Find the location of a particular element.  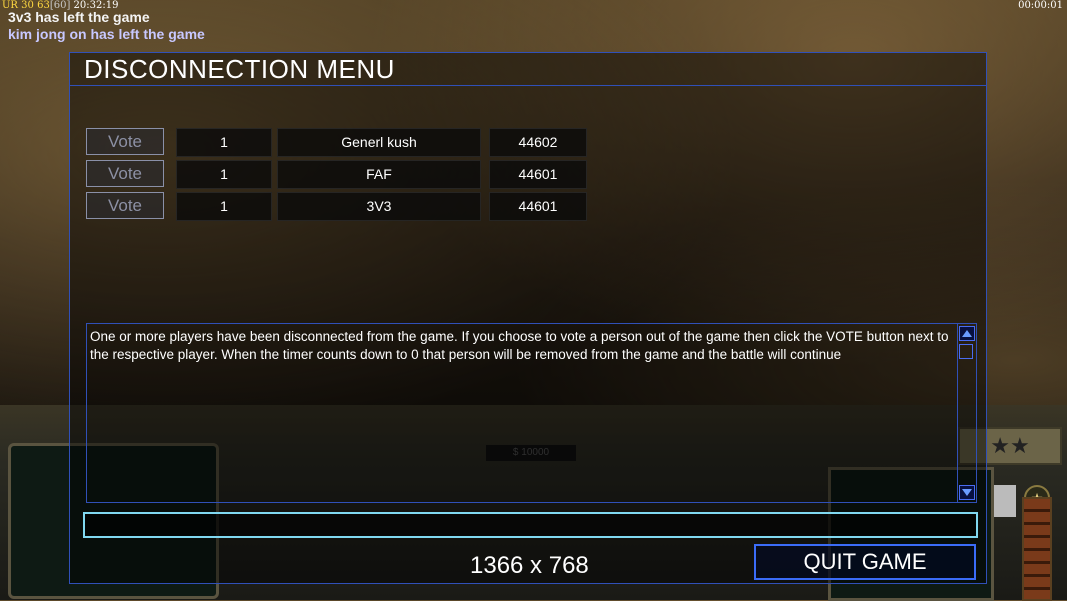

dialog-titlebar: DISCONNECTION MENU is located at coordinates (528, 69).